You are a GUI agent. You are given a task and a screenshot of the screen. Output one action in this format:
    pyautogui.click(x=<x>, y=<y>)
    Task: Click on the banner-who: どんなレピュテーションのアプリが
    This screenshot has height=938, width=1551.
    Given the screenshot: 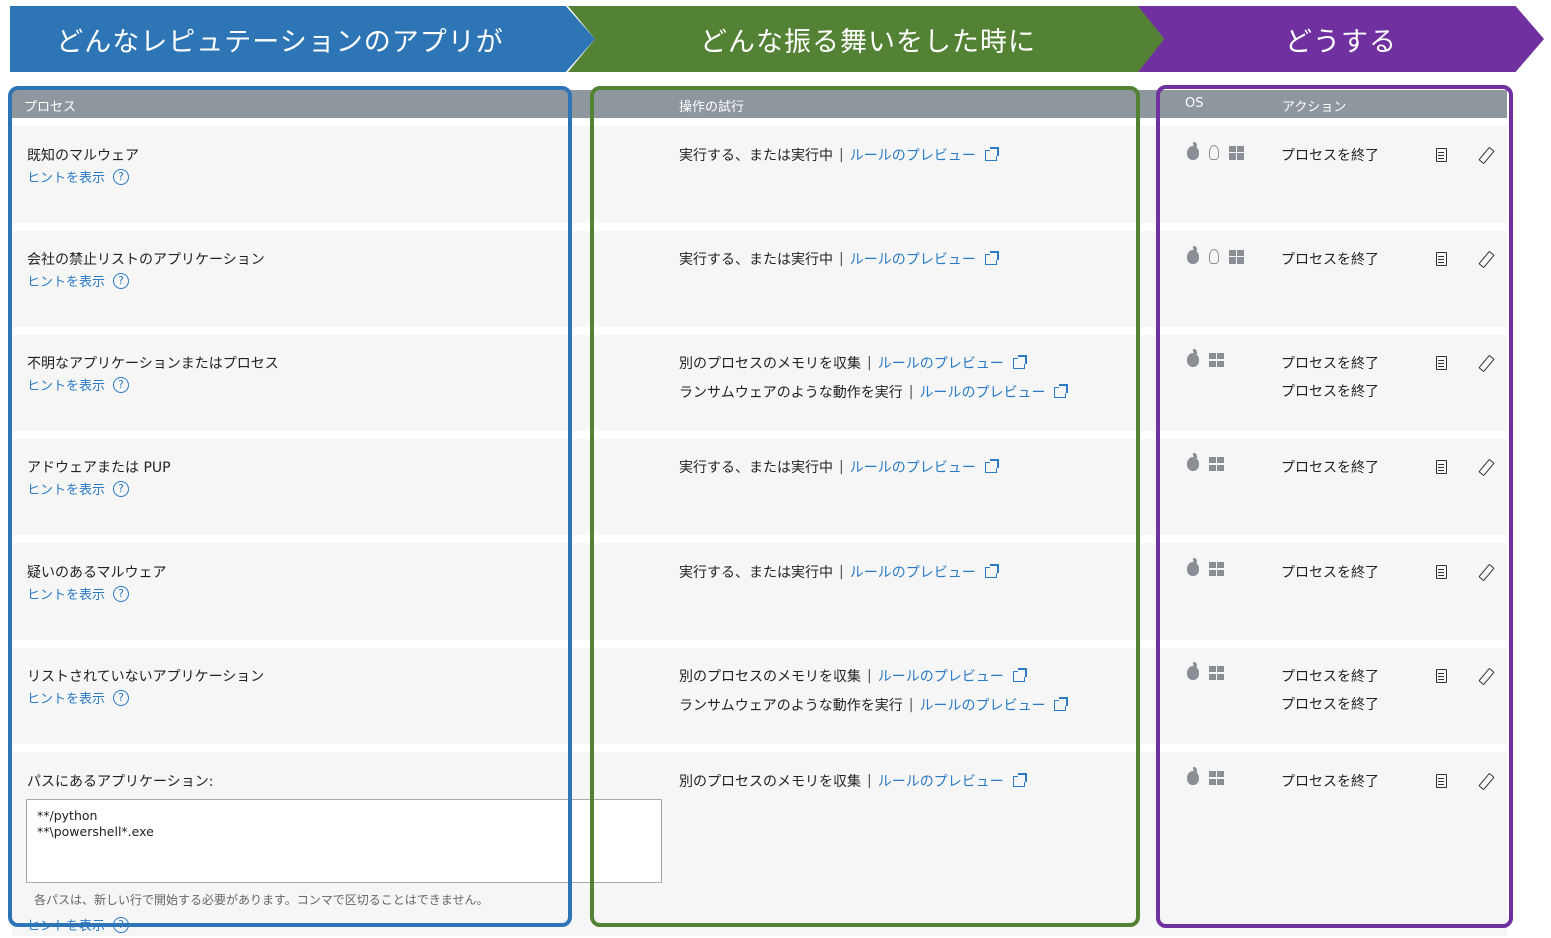 What is the action you would take?
    pyautogui.click(x=302, y=39)
    